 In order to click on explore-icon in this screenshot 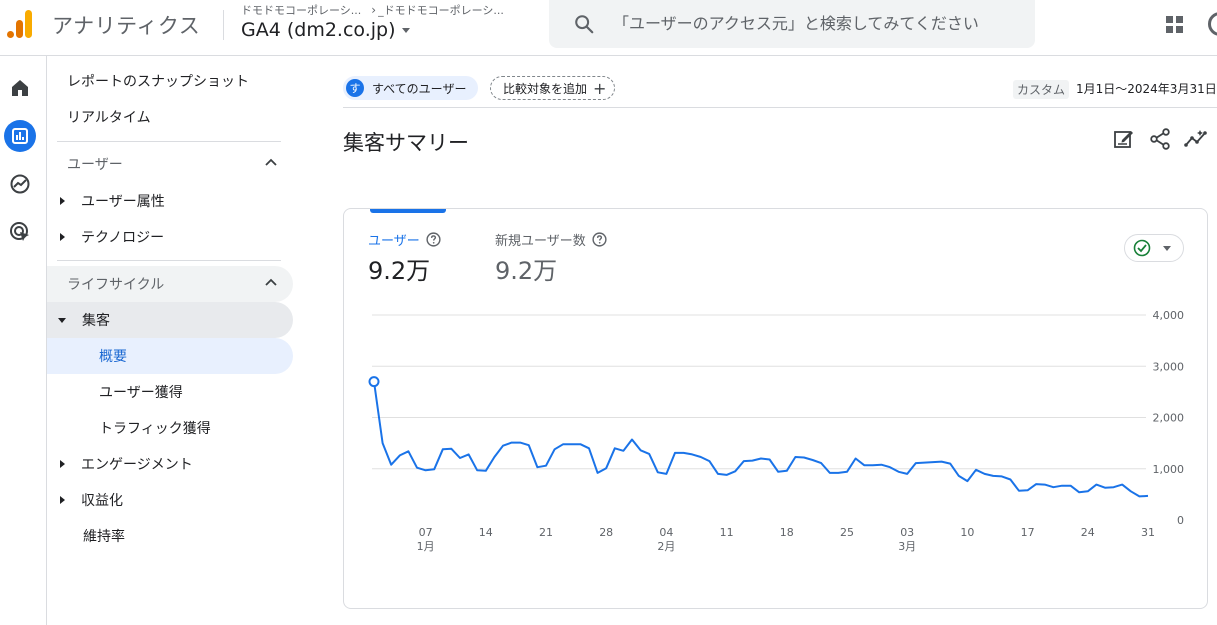, I will do `click(20, 184)`.